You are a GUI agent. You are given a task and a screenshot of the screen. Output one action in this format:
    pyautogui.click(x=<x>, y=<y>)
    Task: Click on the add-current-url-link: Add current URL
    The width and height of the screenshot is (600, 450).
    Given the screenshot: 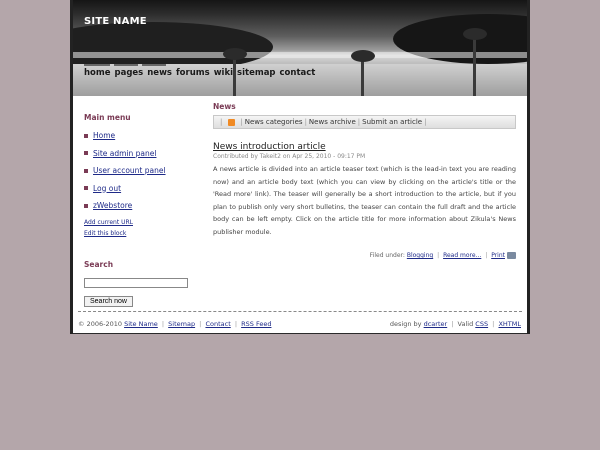 What is the action you would take?
    pyautogui.click(x=108, y=222)
    